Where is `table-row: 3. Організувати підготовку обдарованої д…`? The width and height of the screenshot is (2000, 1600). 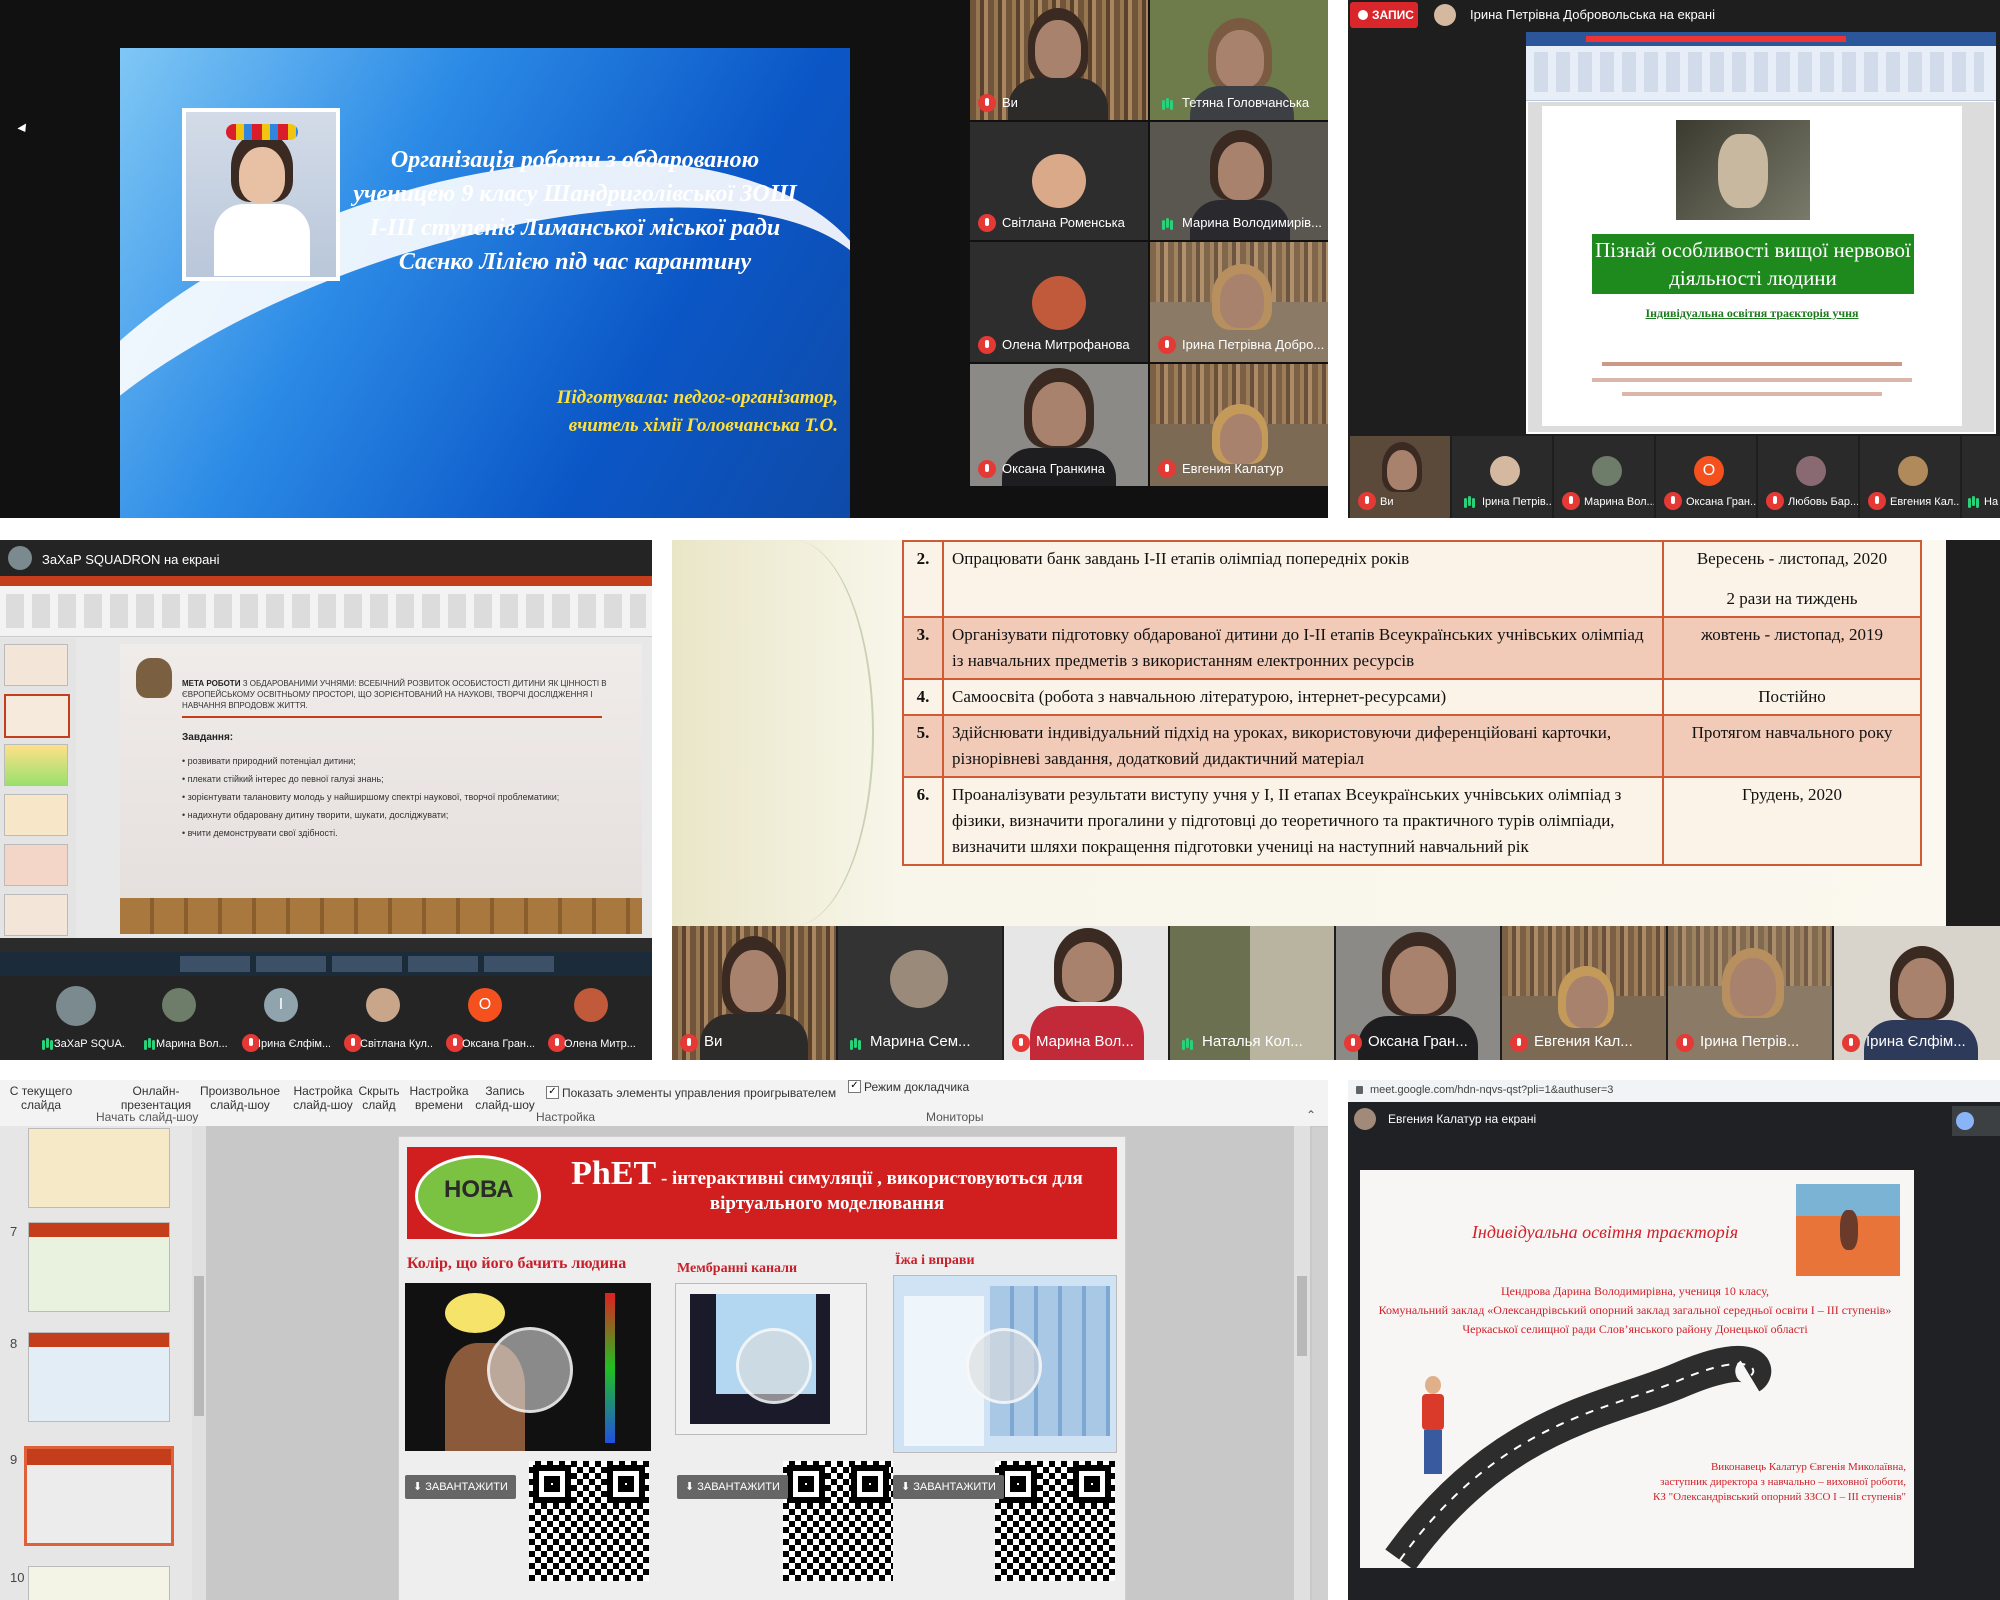
table-row: 3. Організувати підготовку обдарованої д… is located at coordinates (1412, 648).